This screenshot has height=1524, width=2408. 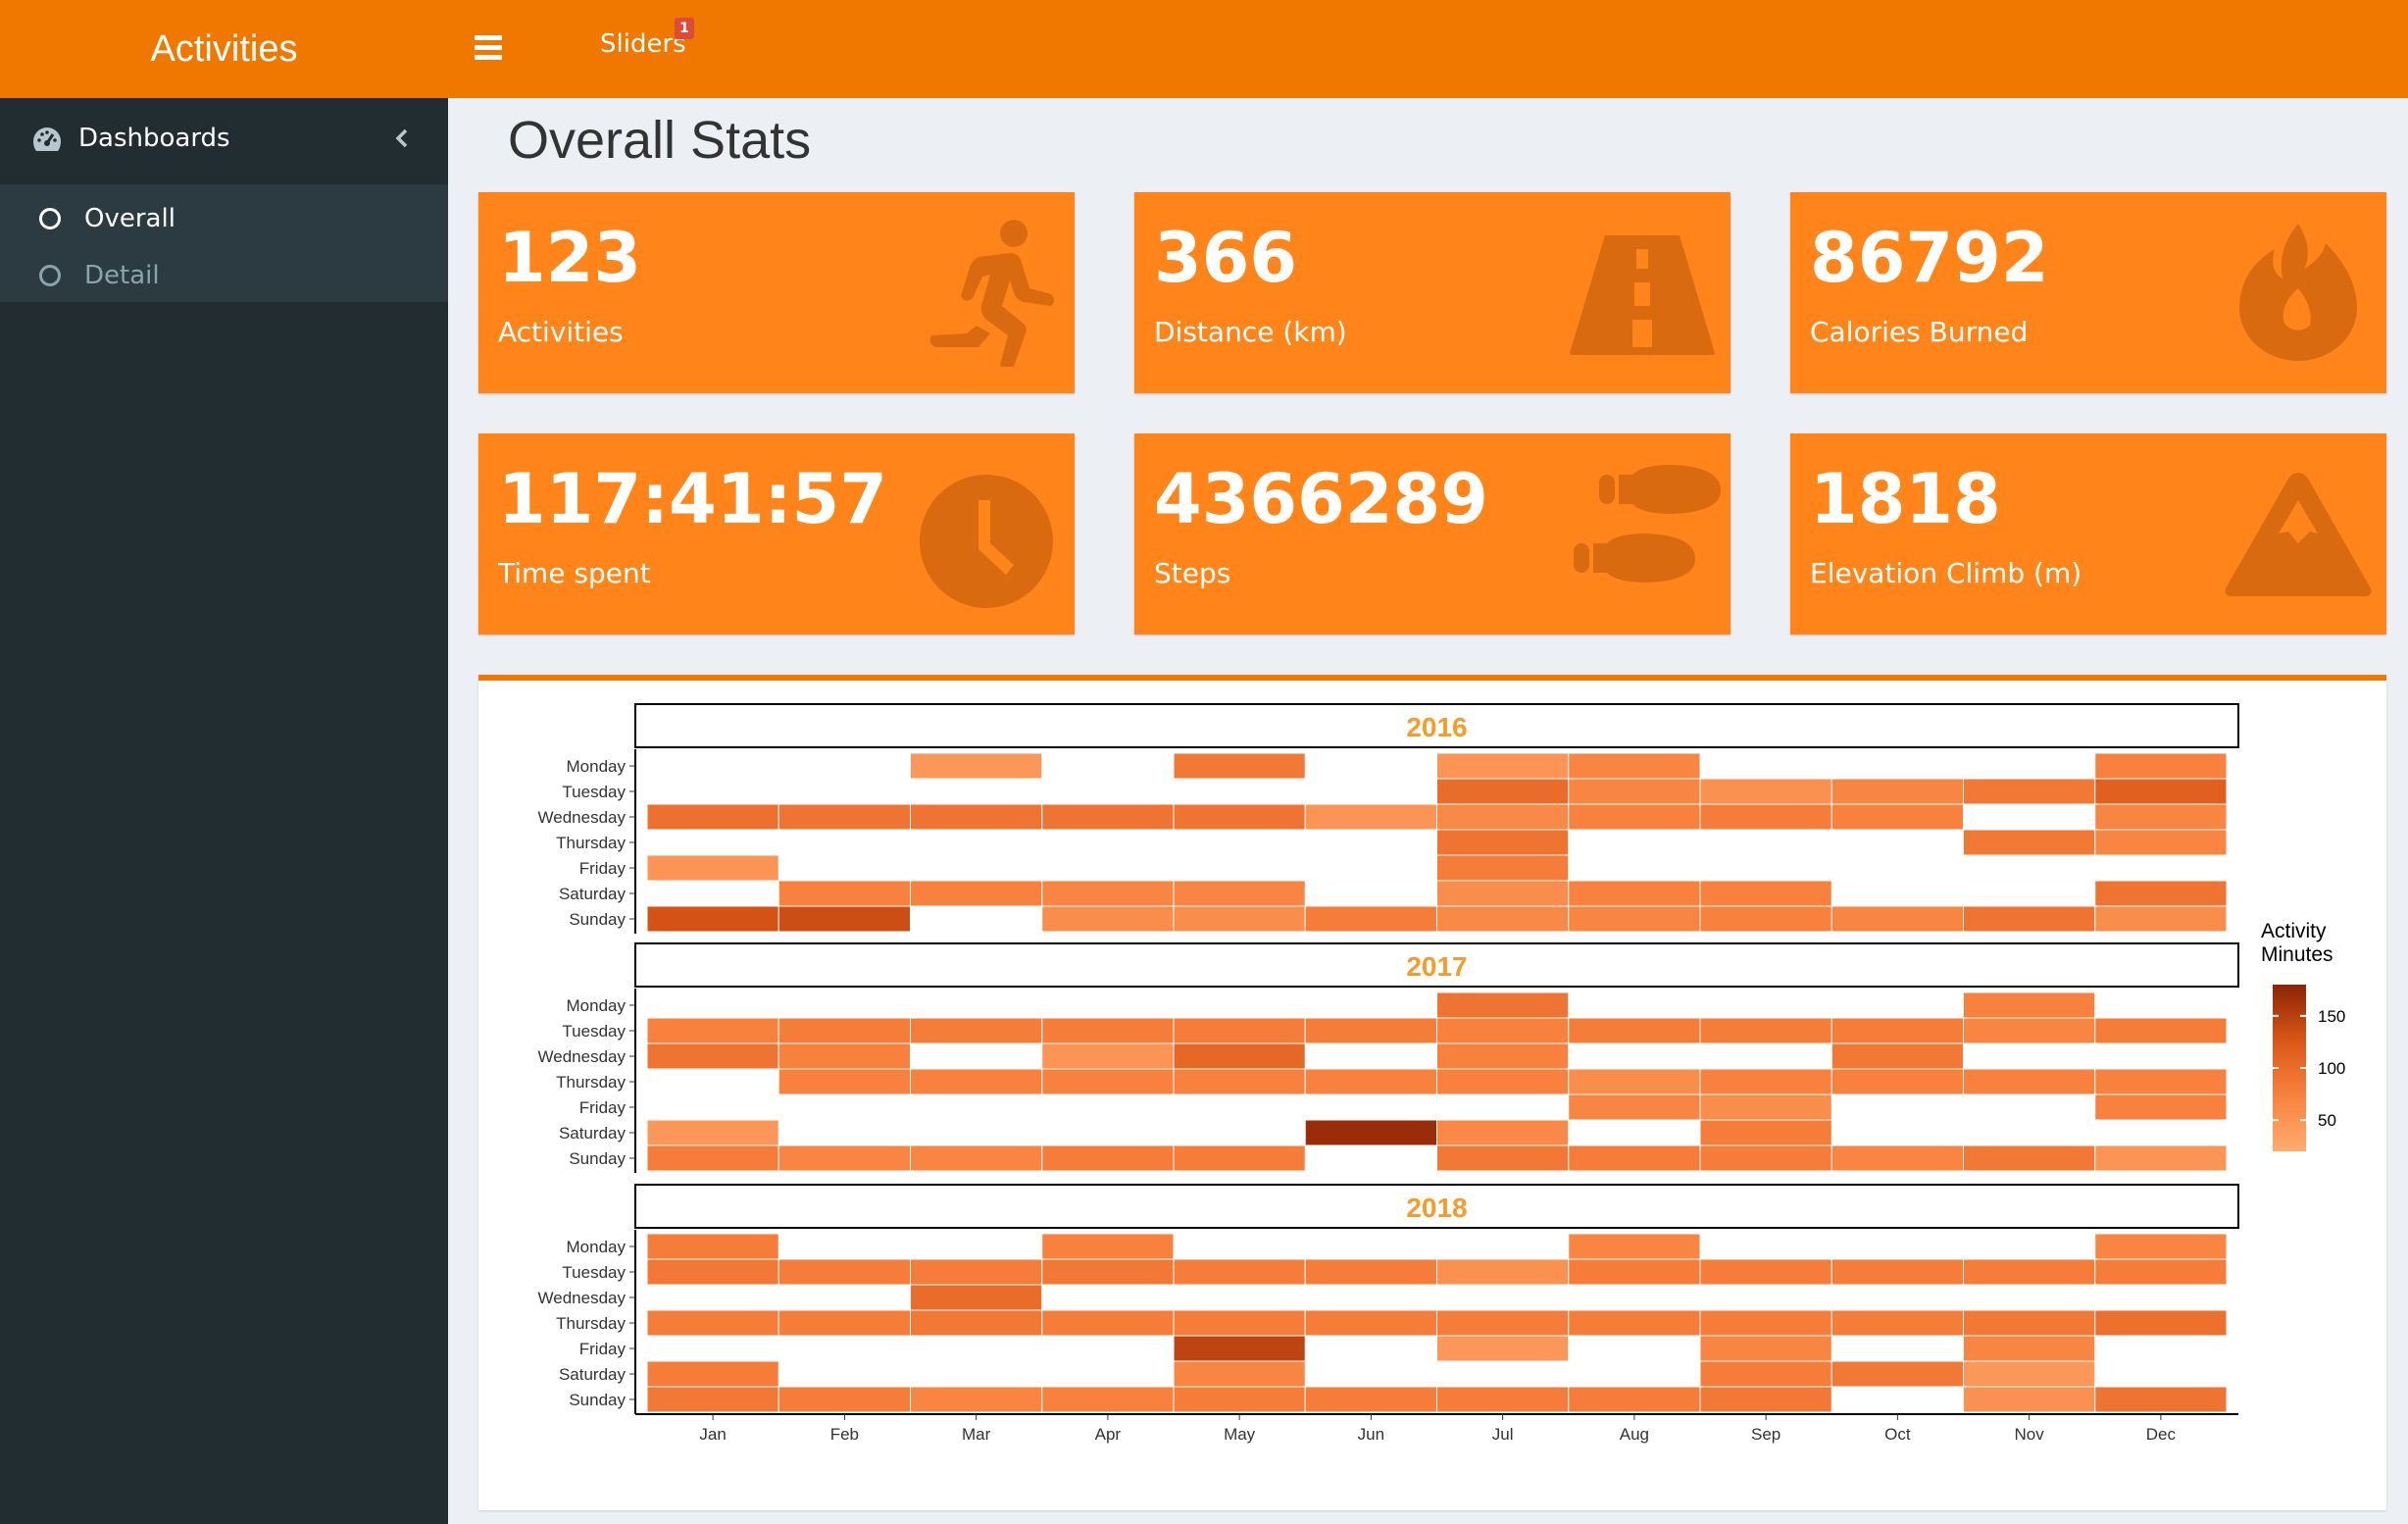 What do you see at coordinates (597, 1247) in the screenshot?
I see `day-tick-label: Monday` at bounding box center [597, 1247].